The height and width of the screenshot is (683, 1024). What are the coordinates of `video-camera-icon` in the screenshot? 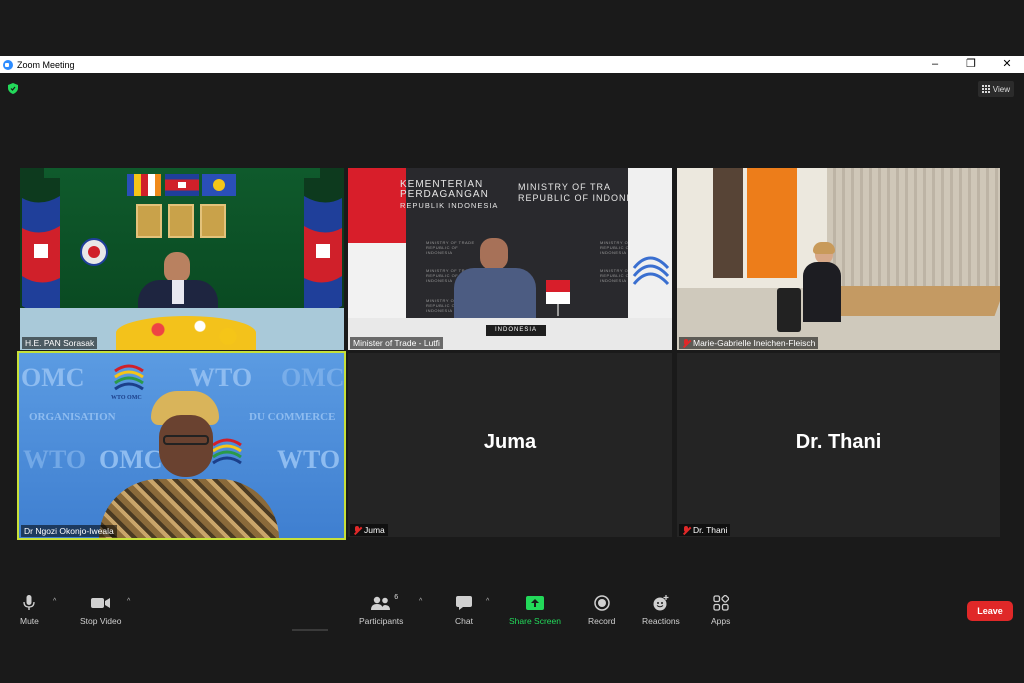 It's located at (100, 603).